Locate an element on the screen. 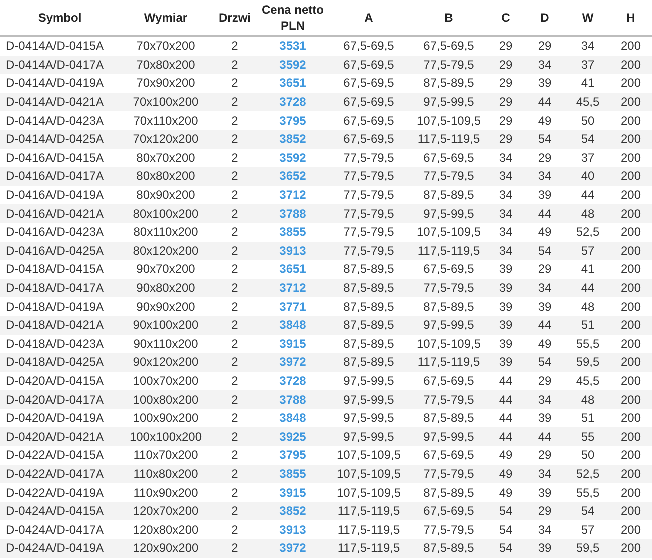 The height and width of the screenshot is (560, 652). table-cell: 100x70x200 is located at coordinates (166, 380).